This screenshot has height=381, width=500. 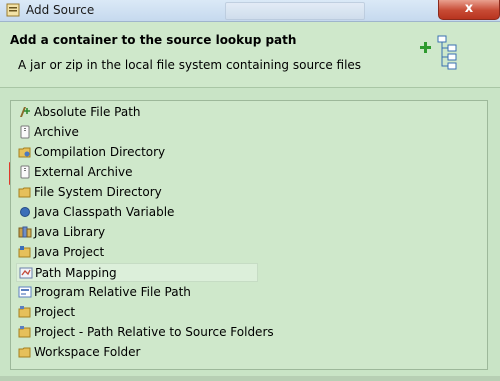 I want to click on dialog-bottom-edge, so click(x=250, y=378).